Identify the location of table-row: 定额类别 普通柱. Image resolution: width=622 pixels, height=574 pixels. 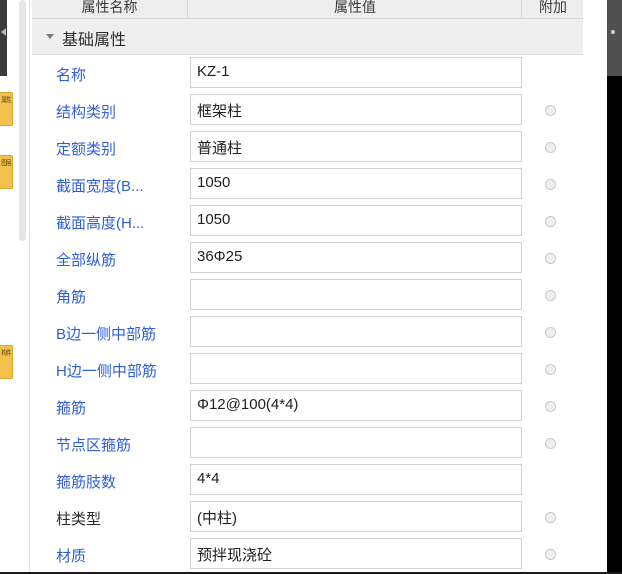
(307, 147).